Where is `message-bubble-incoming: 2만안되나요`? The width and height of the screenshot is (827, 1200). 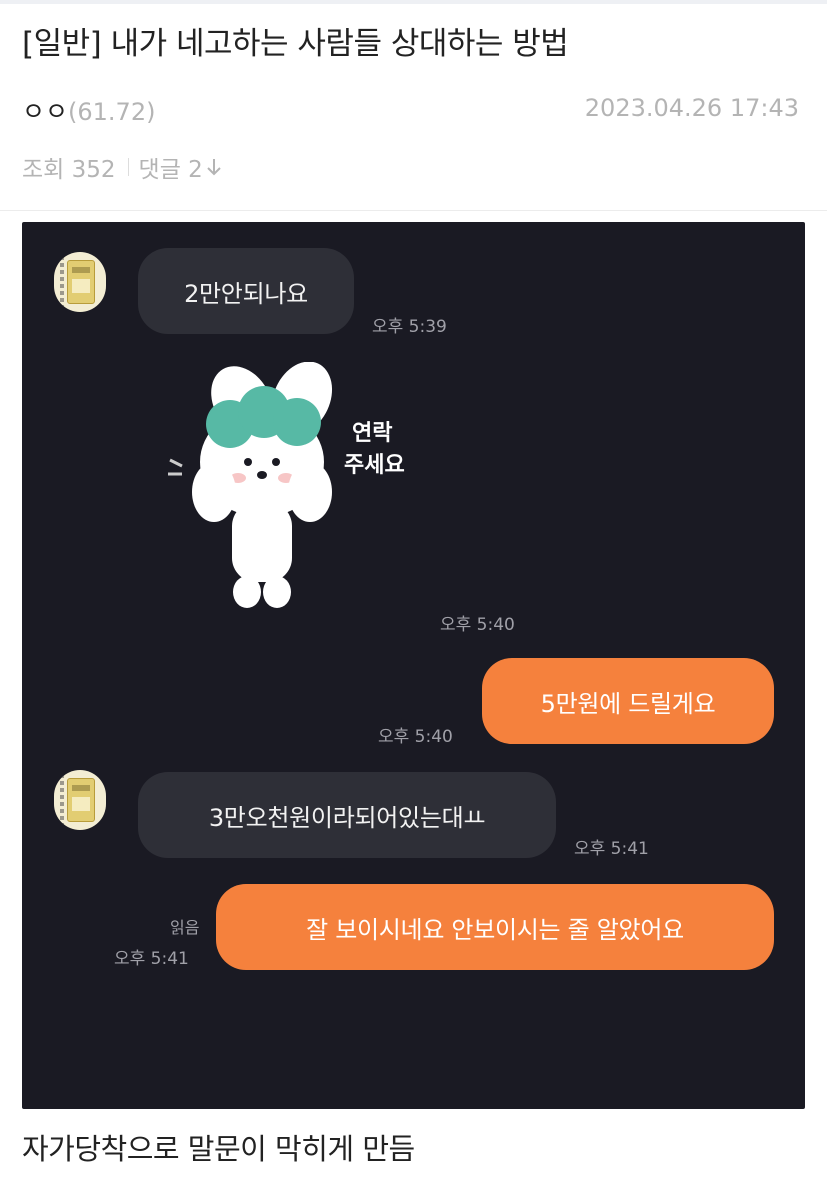 message-bubble-incoming: 2만안되나요 is located at coordinates (246, 291).